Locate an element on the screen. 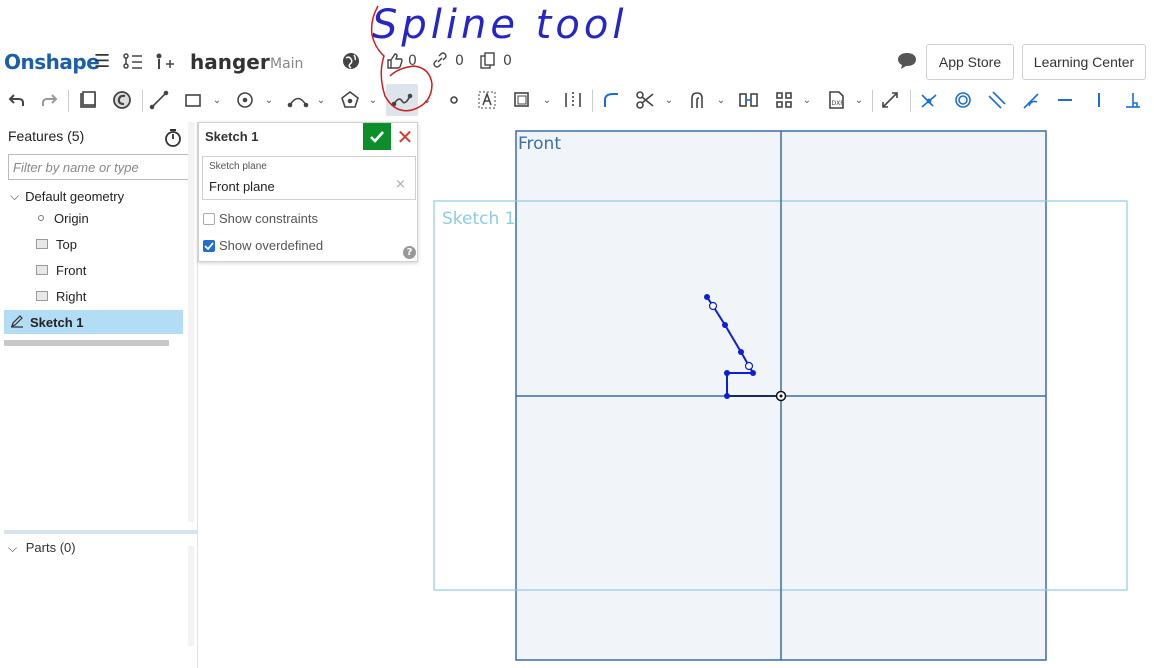  text-icon is located at coordinates (487, 100).